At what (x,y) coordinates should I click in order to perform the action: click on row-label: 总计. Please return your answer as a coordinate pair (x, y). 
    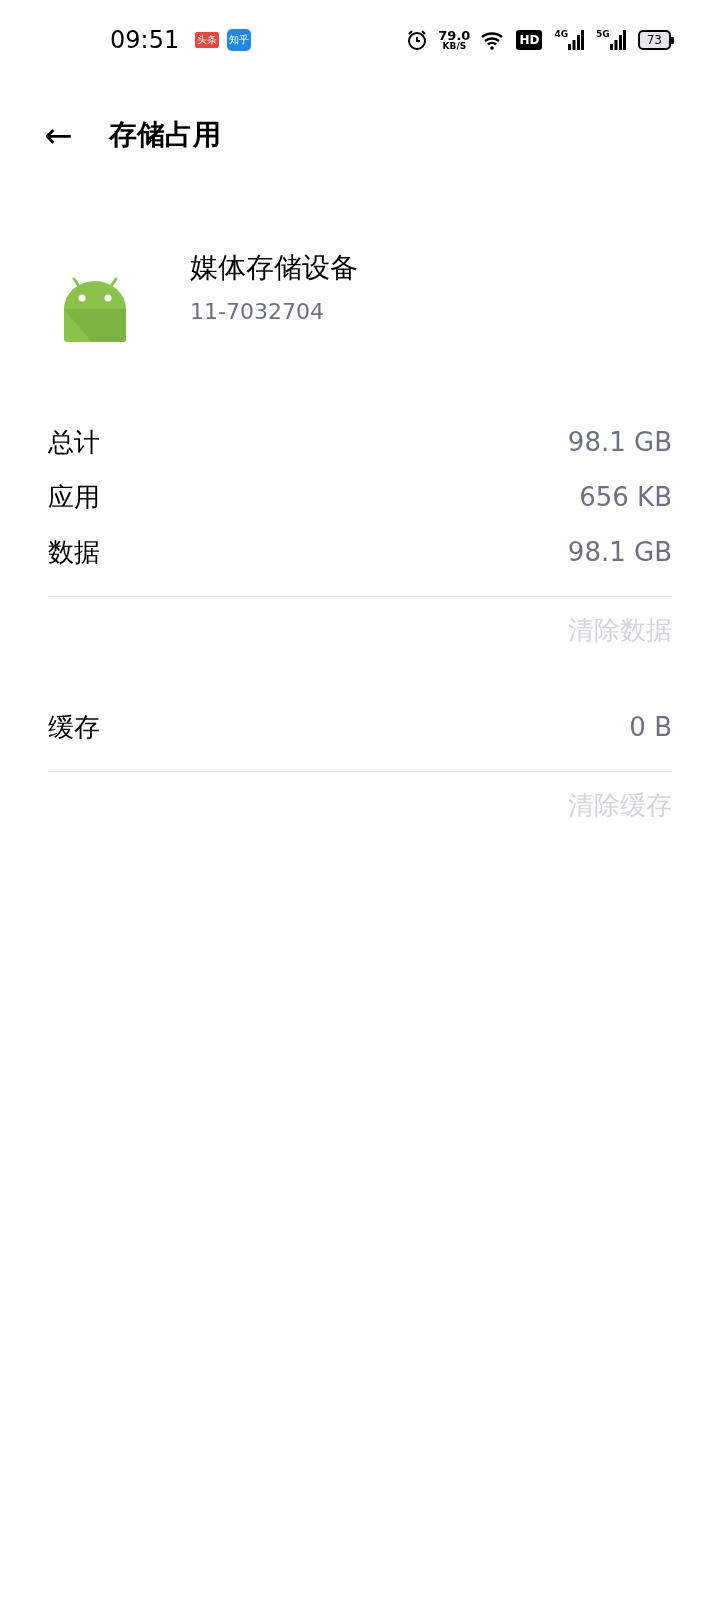
    Looking at the image, I should click on (74, 442).